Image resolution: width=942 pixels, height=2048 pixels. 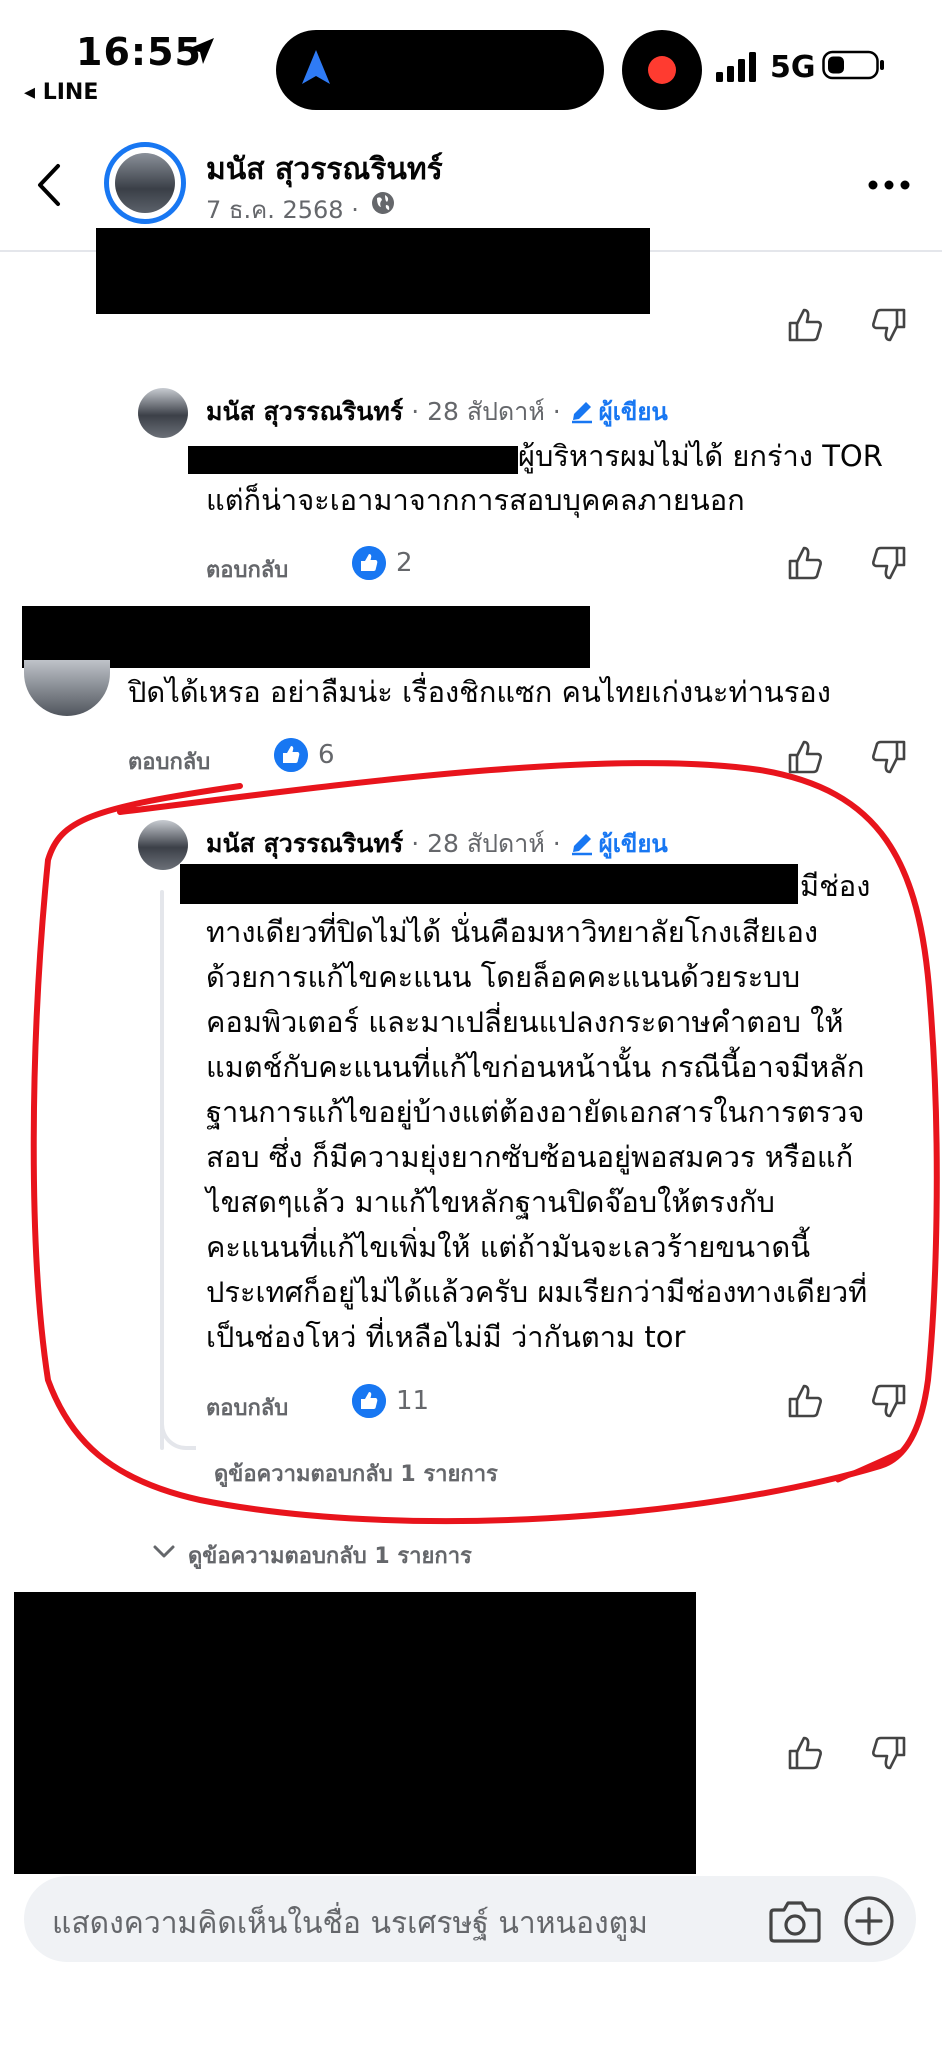 I want to click on status-time: 16:55, so click(x=139, y=52).